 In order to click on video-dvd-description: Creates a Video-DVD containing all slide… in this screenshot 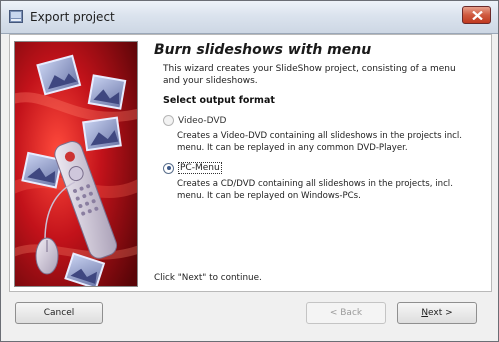, I will do `click(320, 142)`.